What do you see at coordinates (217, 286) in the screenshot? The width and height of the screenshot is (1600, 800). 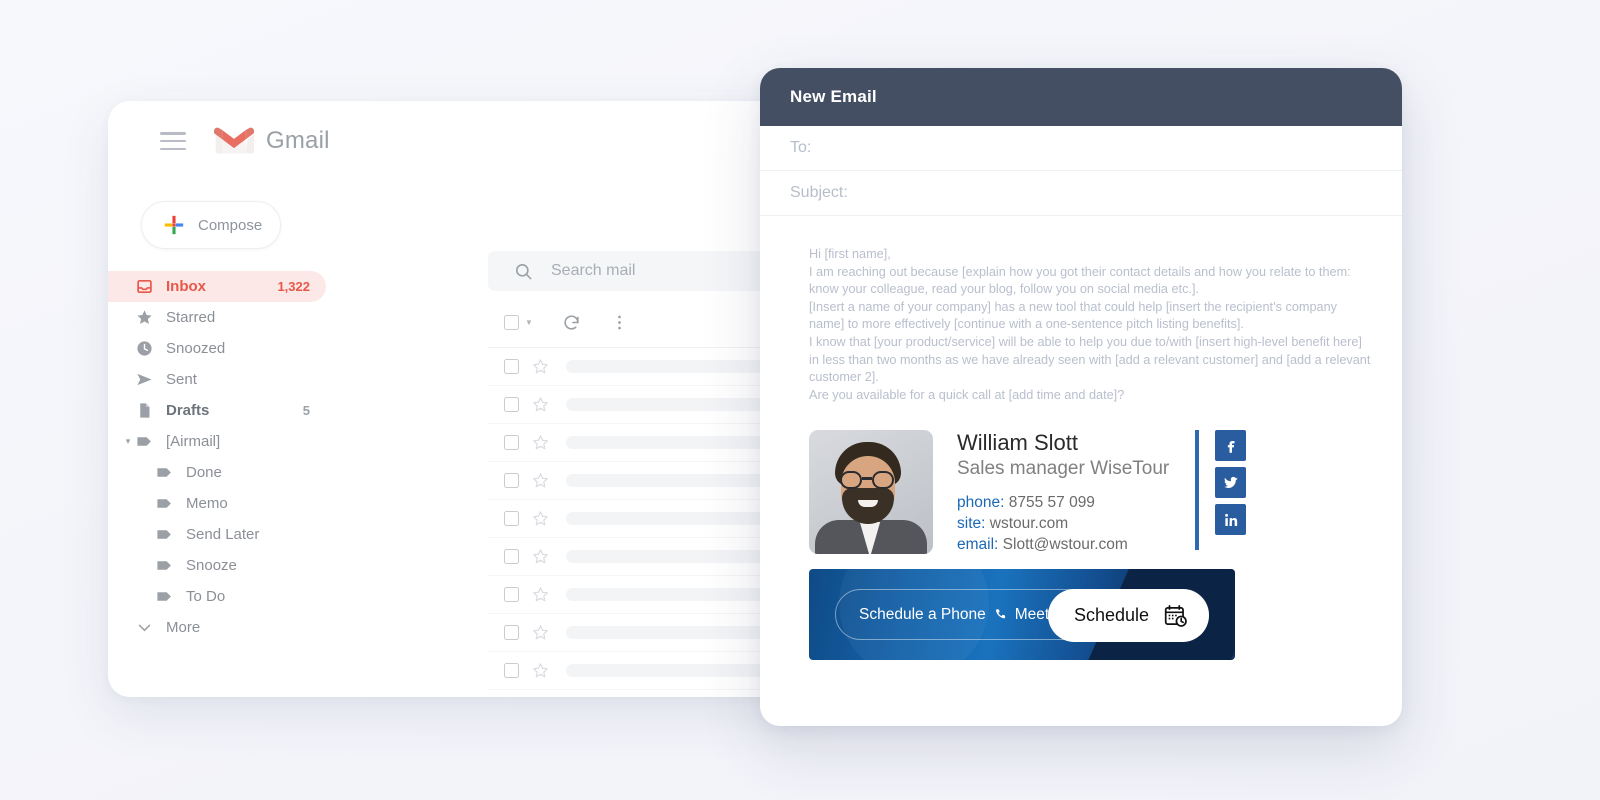 I see `sidebar-item-inbox: Inbox 1,322` at bounding box center [217, 286].